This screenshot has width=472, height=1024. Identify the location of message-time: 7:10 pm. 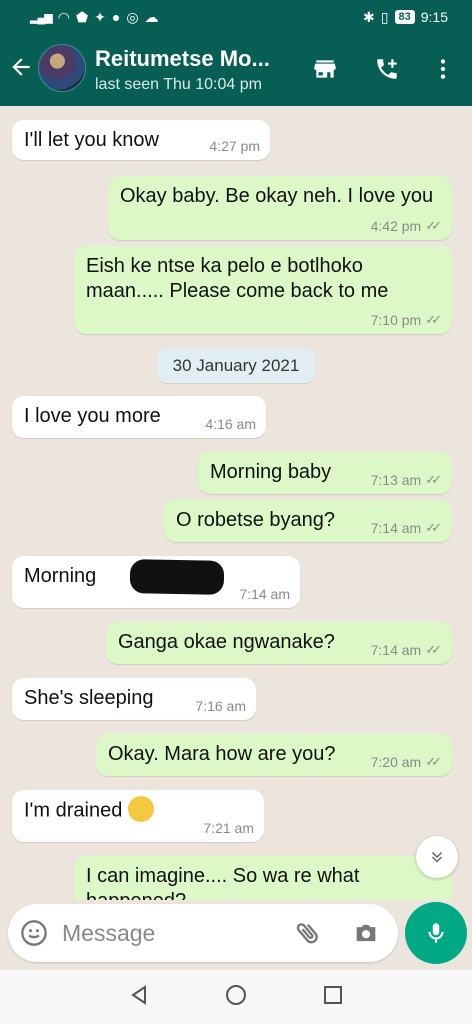
(396, 320).